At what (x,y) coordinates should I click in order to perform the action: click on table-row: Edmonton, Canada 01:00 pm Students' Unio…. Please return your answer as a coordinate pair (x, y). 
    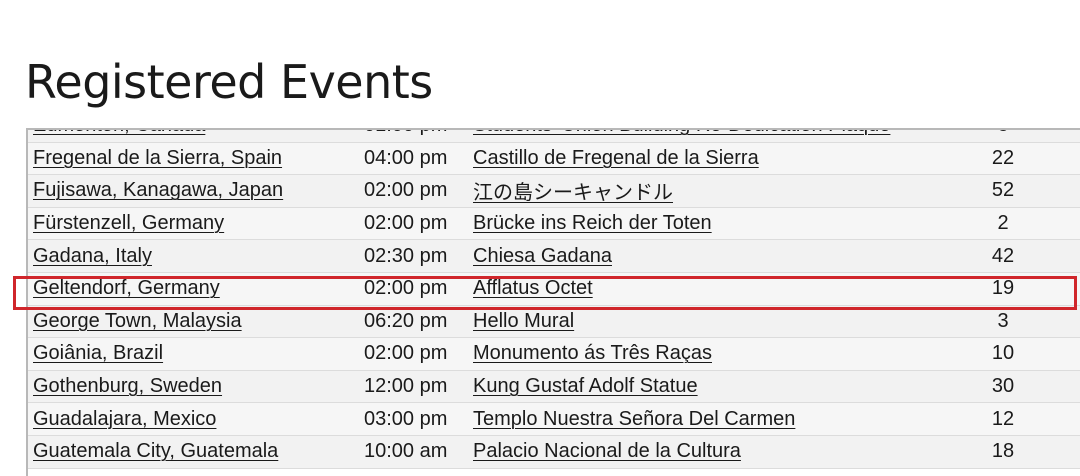
    Looking at the image, I should click on (554, 136).